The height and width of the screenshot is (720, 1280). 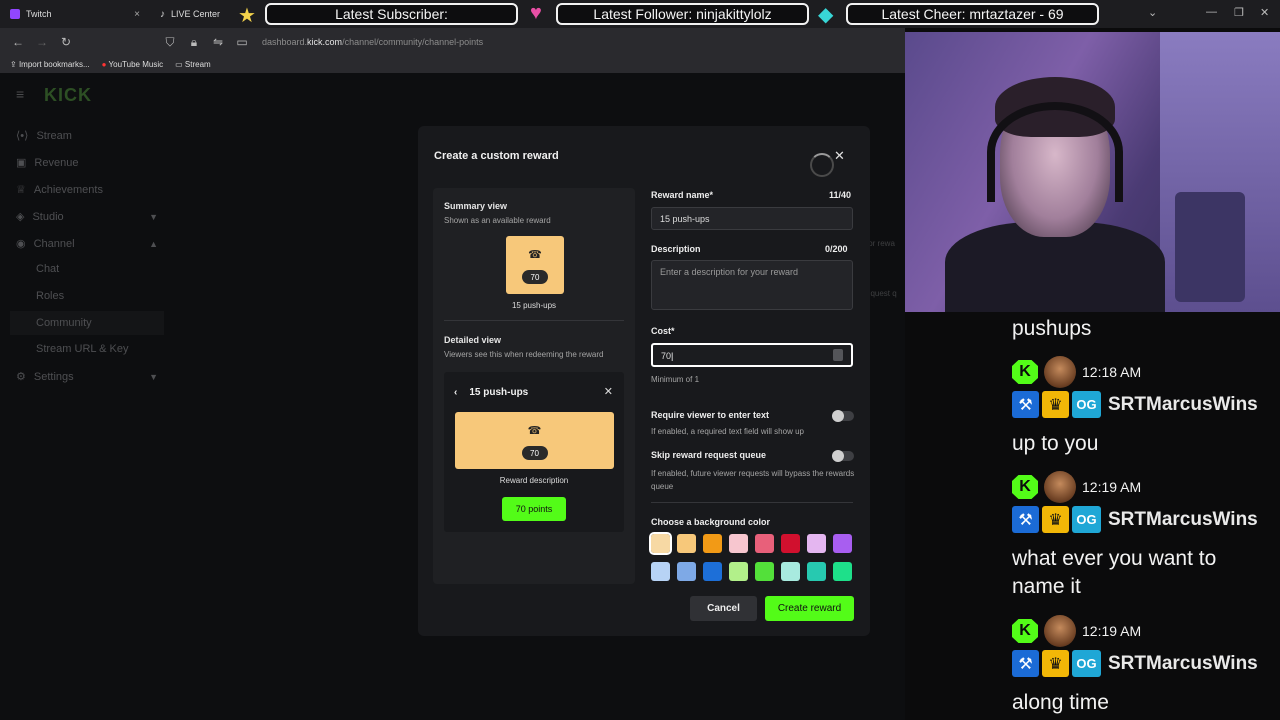 What do you see at coordinates (21, 190) in the screenshot?
I see `trophy-icon: ♕` at bounding box center [21, 190].